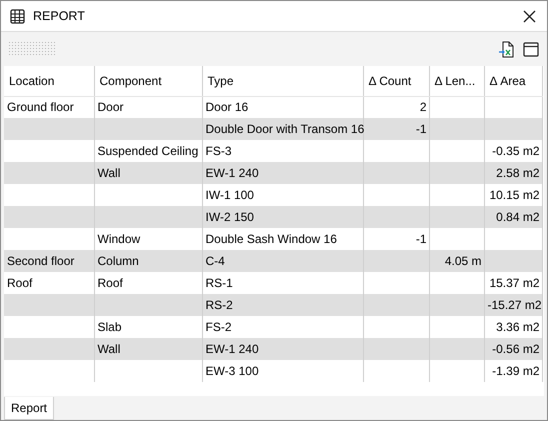  Describe the element at coordinates (529, 16) in the screenshot. I see `close-icon` at that location.